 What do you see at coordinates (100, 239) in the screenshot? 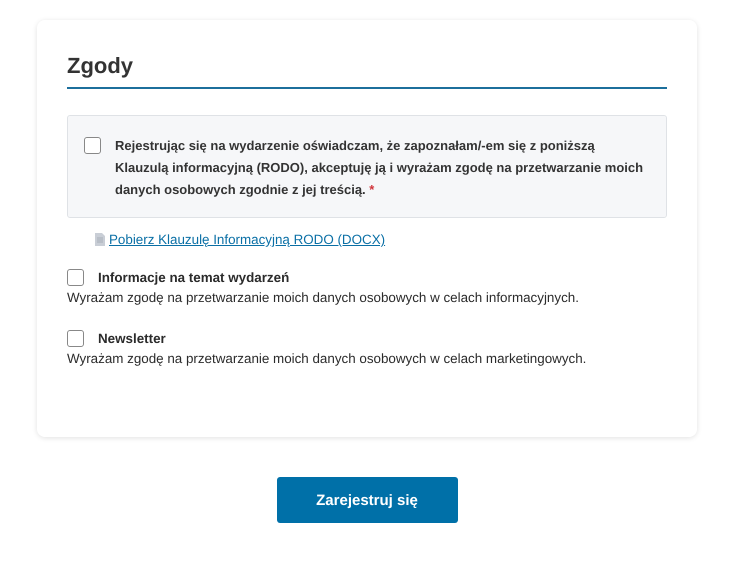
I see `document-icon` at bounding box center [100, 239].